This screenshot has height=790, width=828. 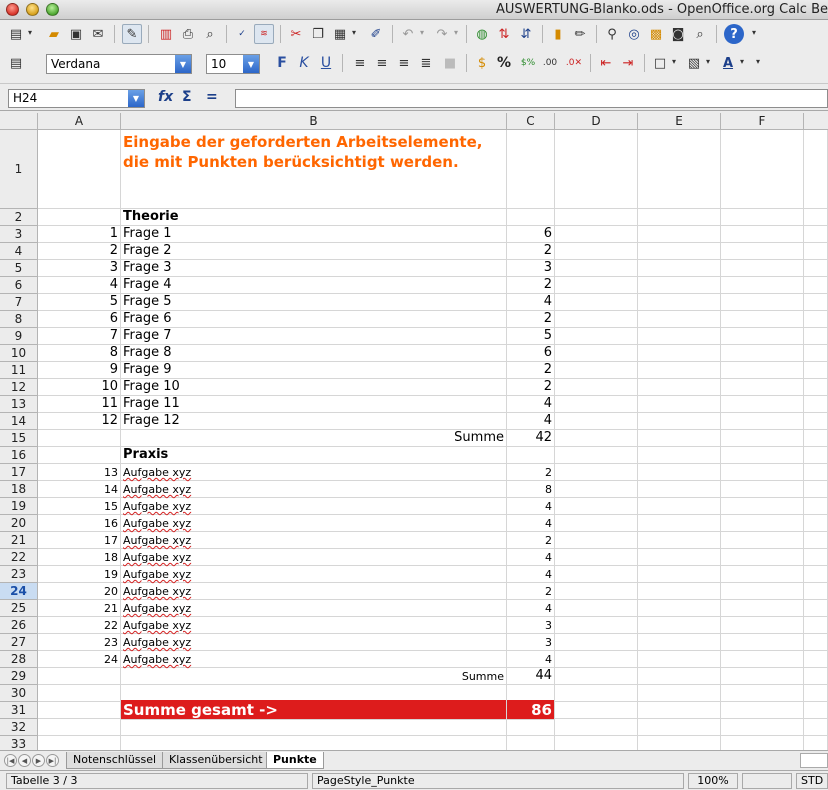 I want to click on row-header-30: 30, so click(x=19, y=693).